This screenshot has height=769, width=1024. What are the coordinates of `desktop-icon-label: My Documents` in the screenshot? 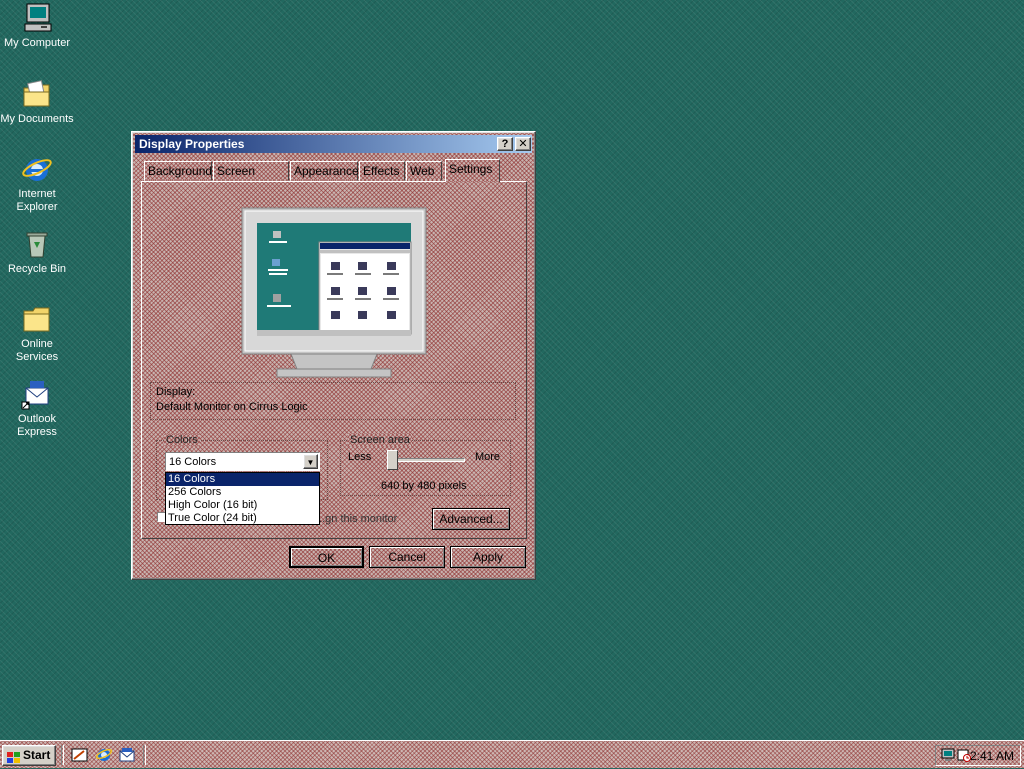 It's located at (37, 119).